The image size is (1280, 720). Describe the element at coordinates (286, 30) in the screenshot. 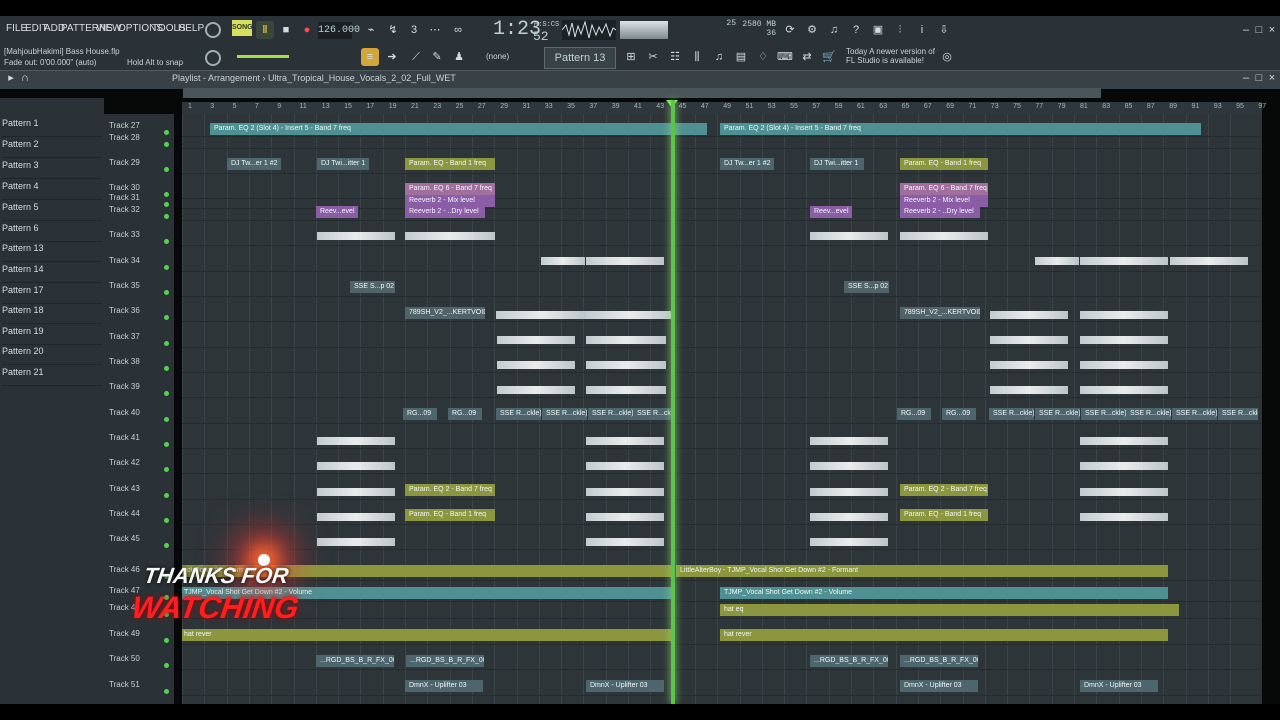

I see `stop-icon: ■` at that location.